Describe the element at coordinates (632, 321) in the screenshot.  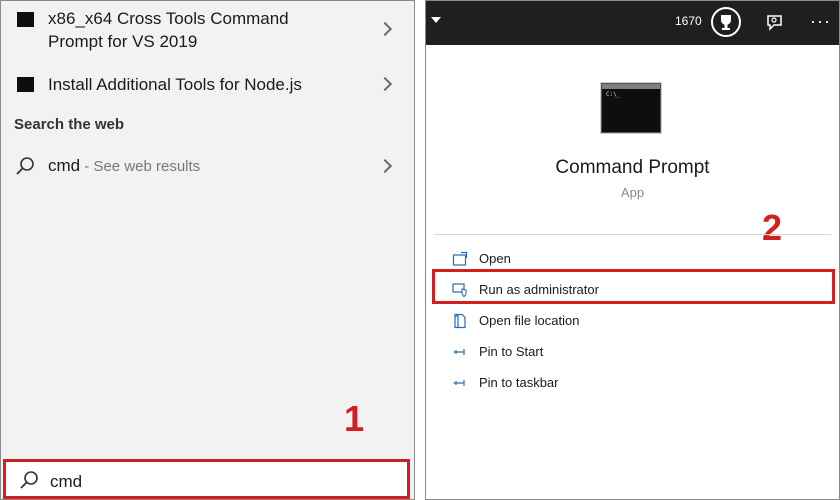
I see `action-open-file-location: Open file location` at that location.